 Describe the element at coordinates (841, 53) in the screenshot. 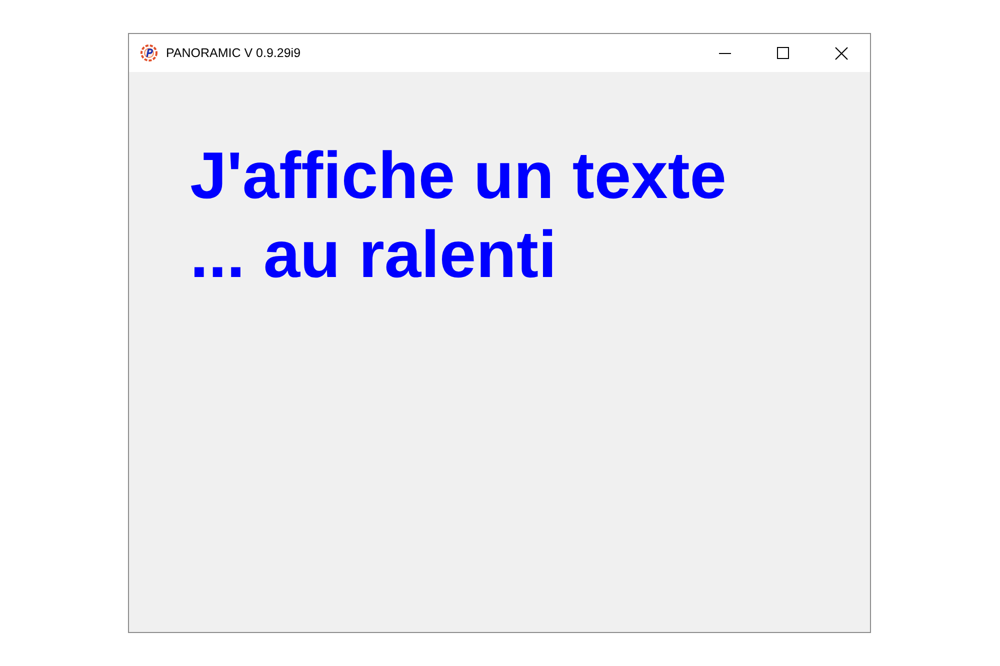

I see `close-icon` at that location.